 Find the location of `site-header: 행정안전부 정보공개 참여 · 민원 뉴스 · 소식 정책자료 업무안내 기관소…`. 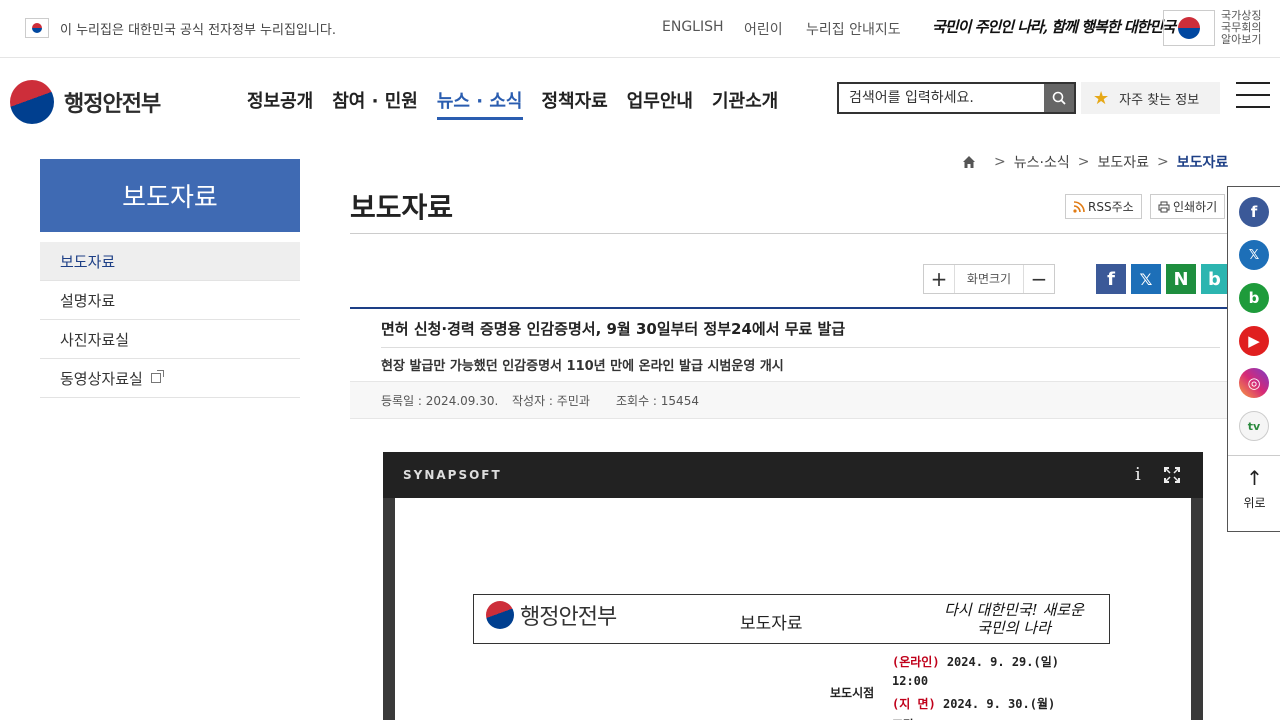

site-header: 행정안전부 정보공개 참여 · 민원 뉴스 · 소식 정책자료 업무안내 기관소… is located at coordinates (640, 101).